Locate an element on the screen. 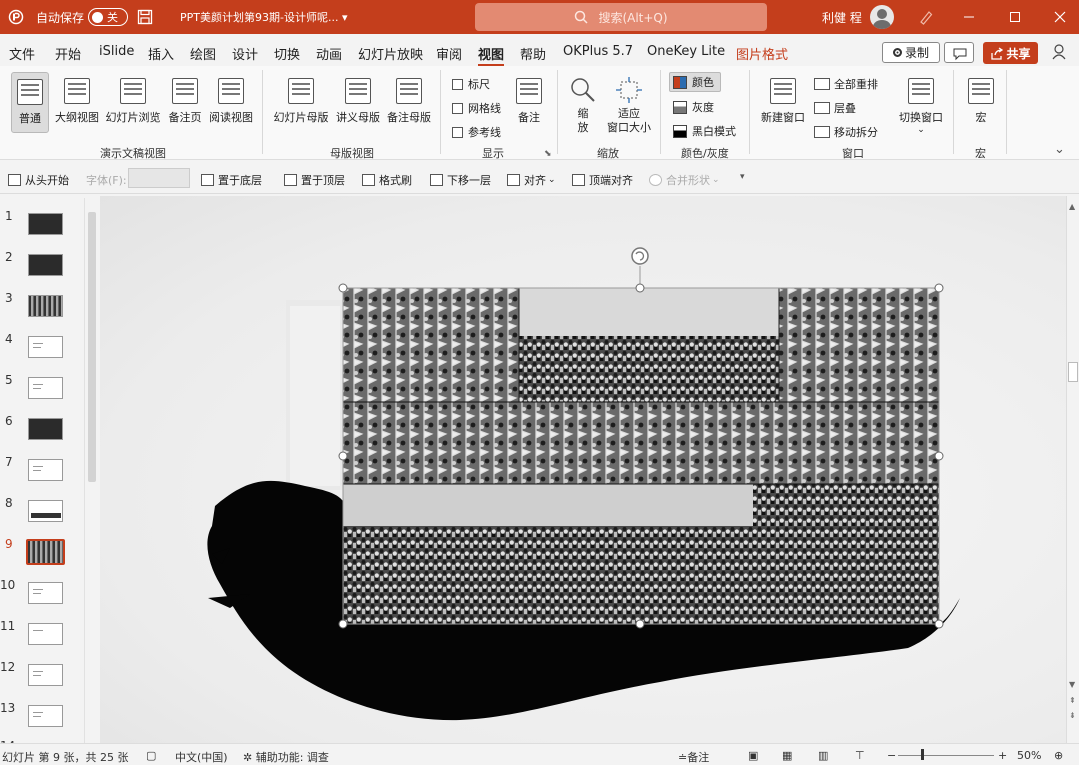 Image resolution: width=1079 pixels, height=765 pixels. slide-number: 2 is located at coordinates (9, 257).